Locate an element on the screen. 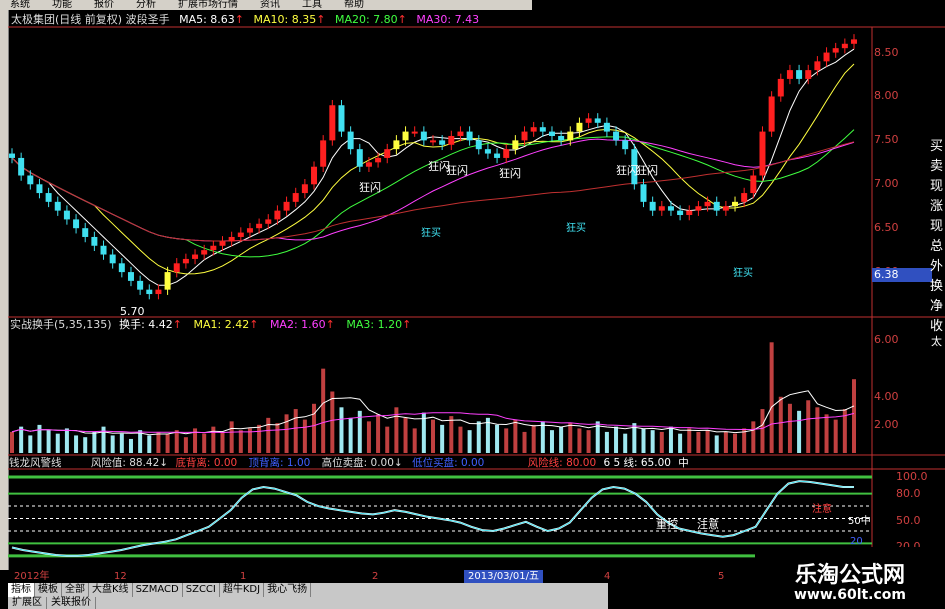 This screenshot has width=945, height=609. right-label: 买 is located at coordinates (937, 146).